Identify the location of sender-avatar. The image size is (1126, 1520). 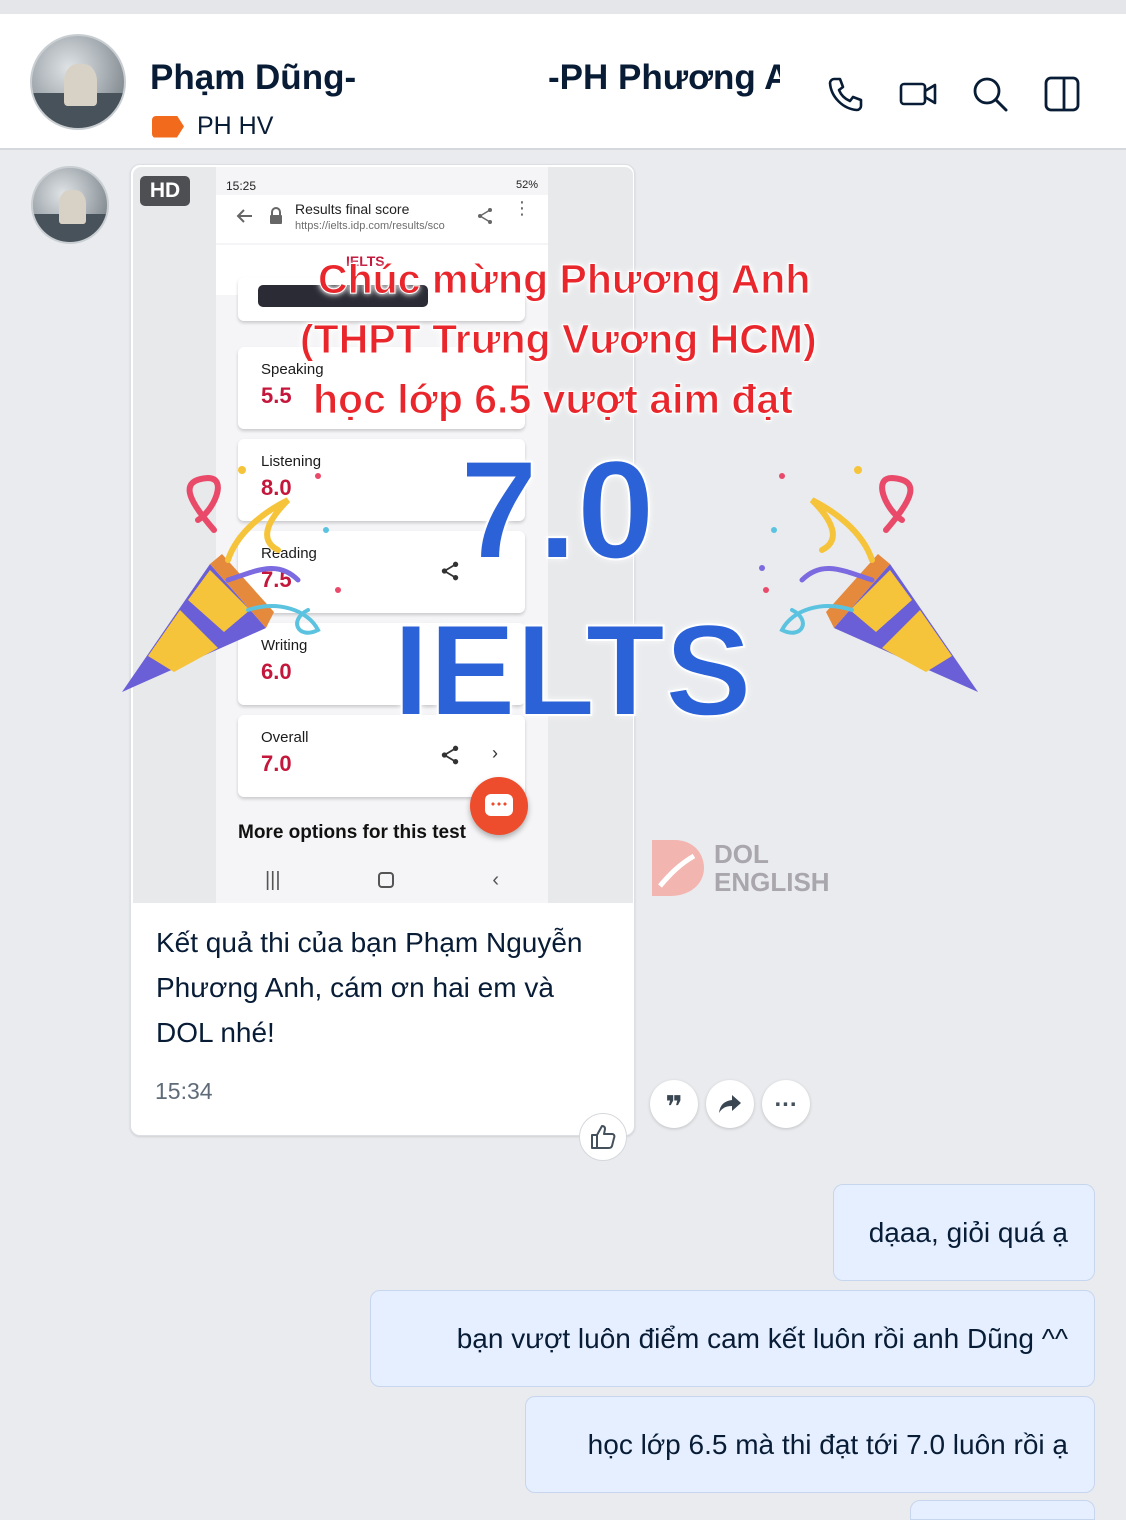
(70, 205).